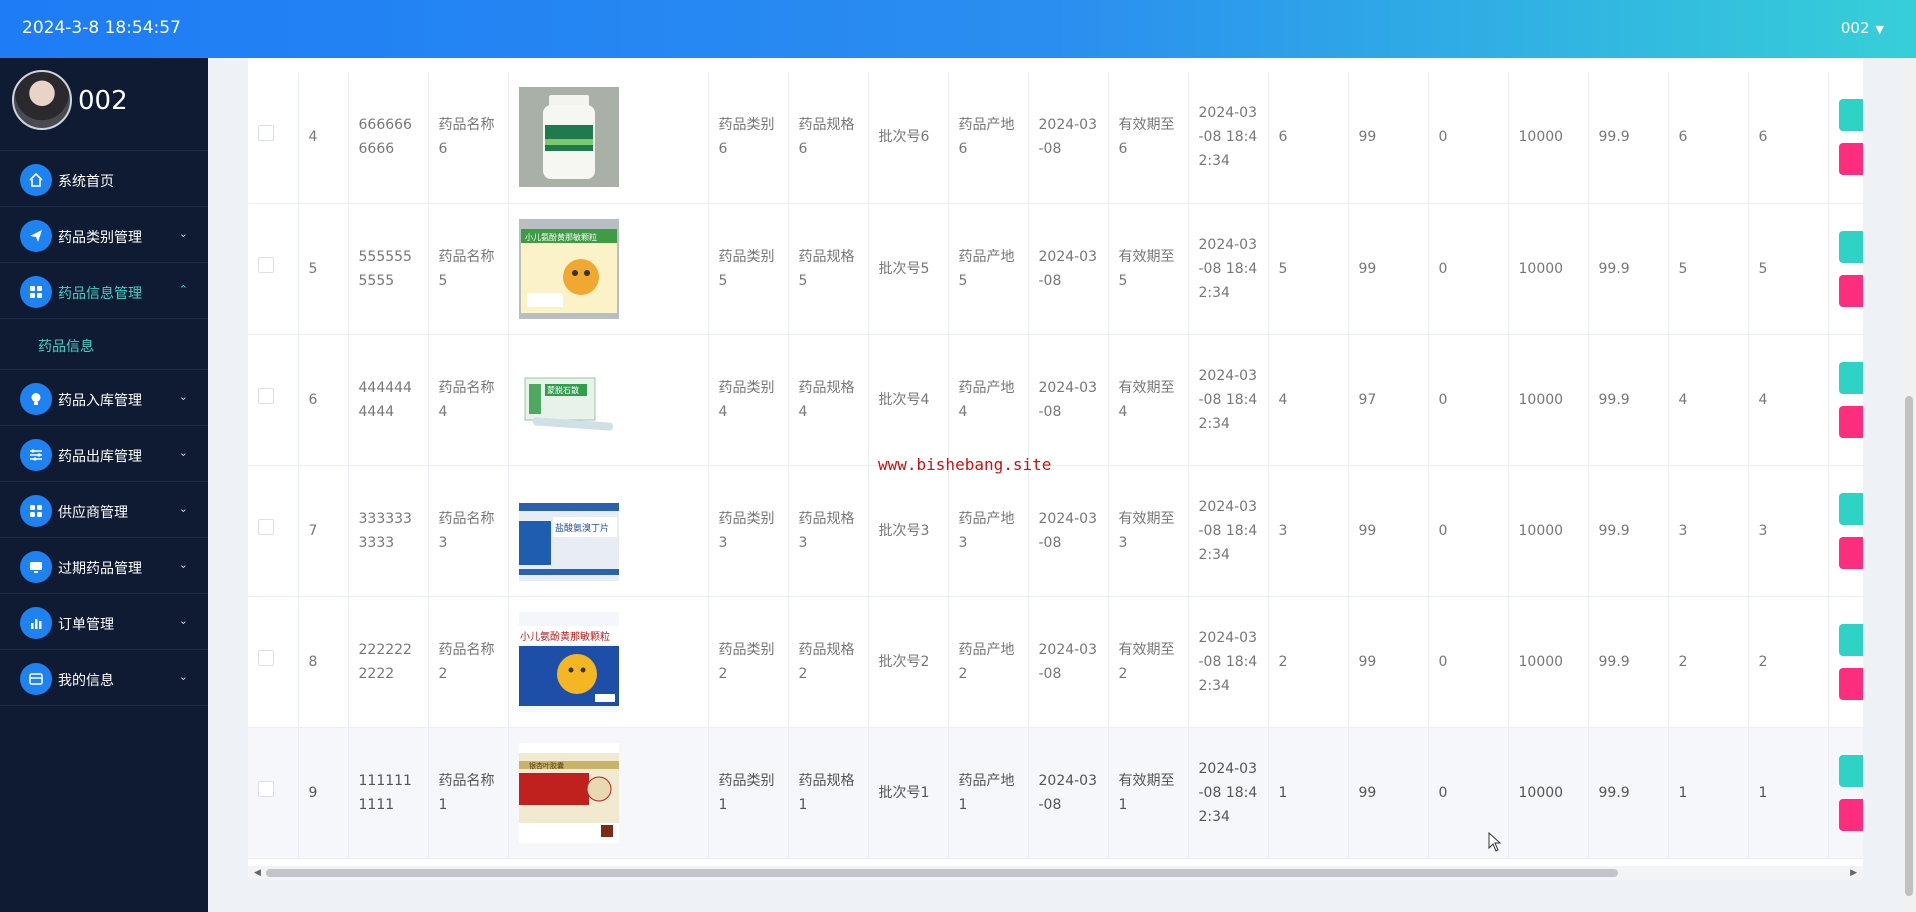 This screenshot has height=912, width=1916. Describe the element at coordinates (828, 138) in the screenshot. I see `cell-spec: 药品规格6` at that location.